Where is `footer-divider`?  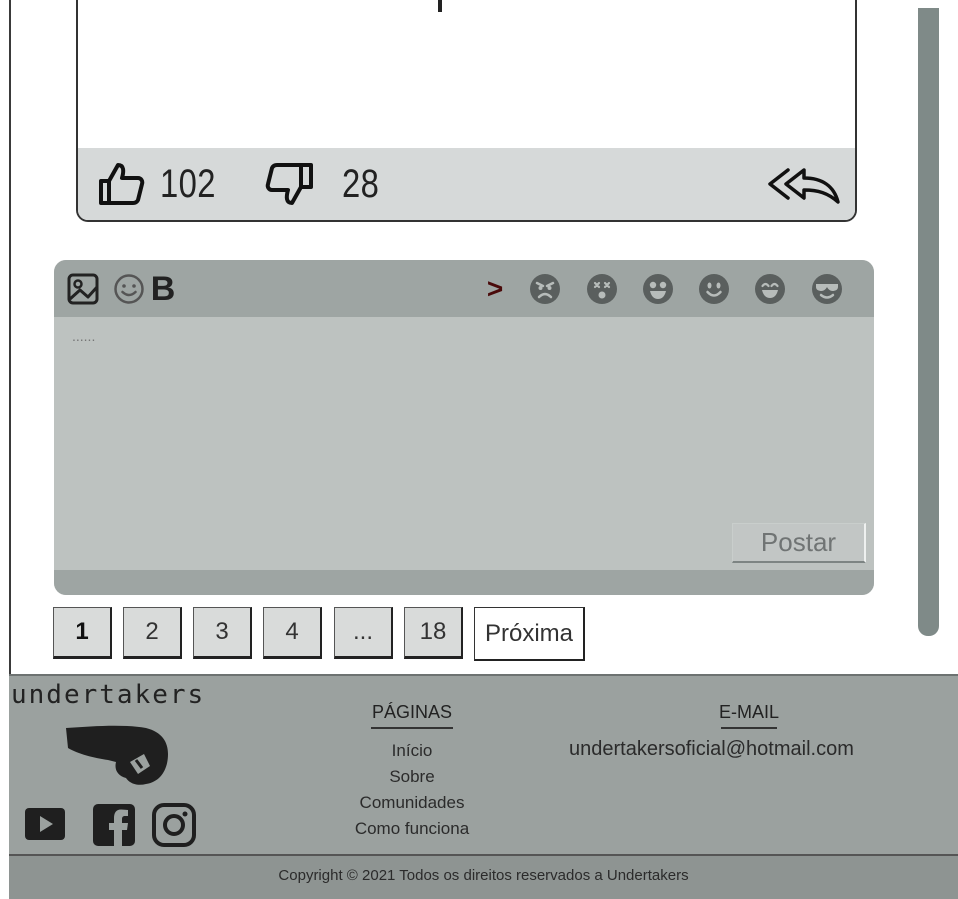 footer-divider is located at coordinates (483, 675).